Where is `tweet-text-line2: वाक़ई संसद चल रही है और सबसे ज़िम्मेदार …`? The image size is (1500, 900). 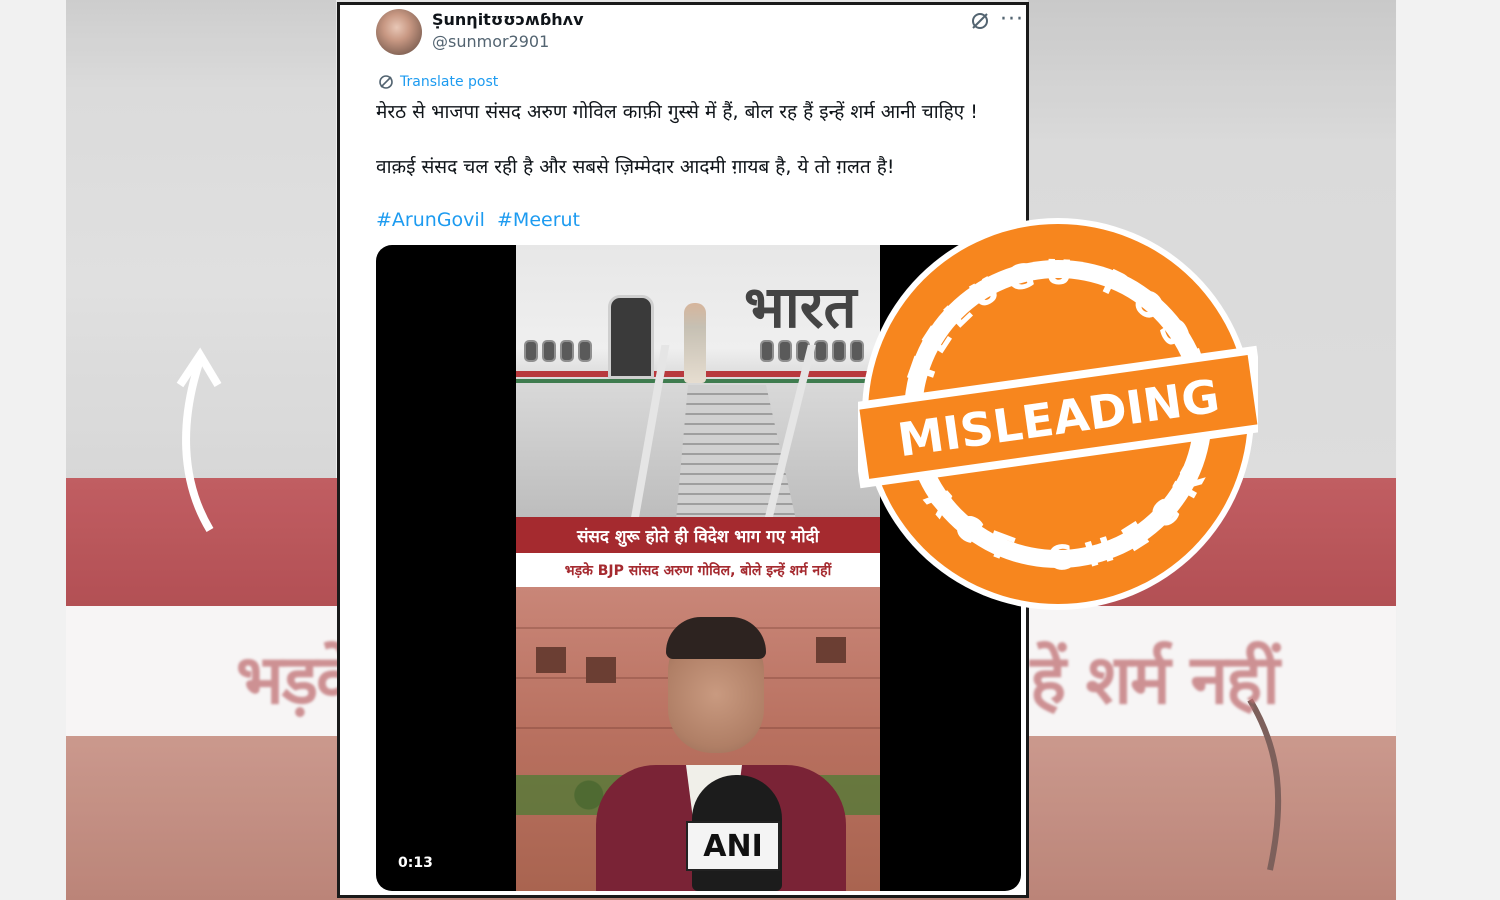 tweet-text-line2: वाक़ई संसद चल रही है और सबसे ज़िम्मेदार … is located at coordinates (635, 167).